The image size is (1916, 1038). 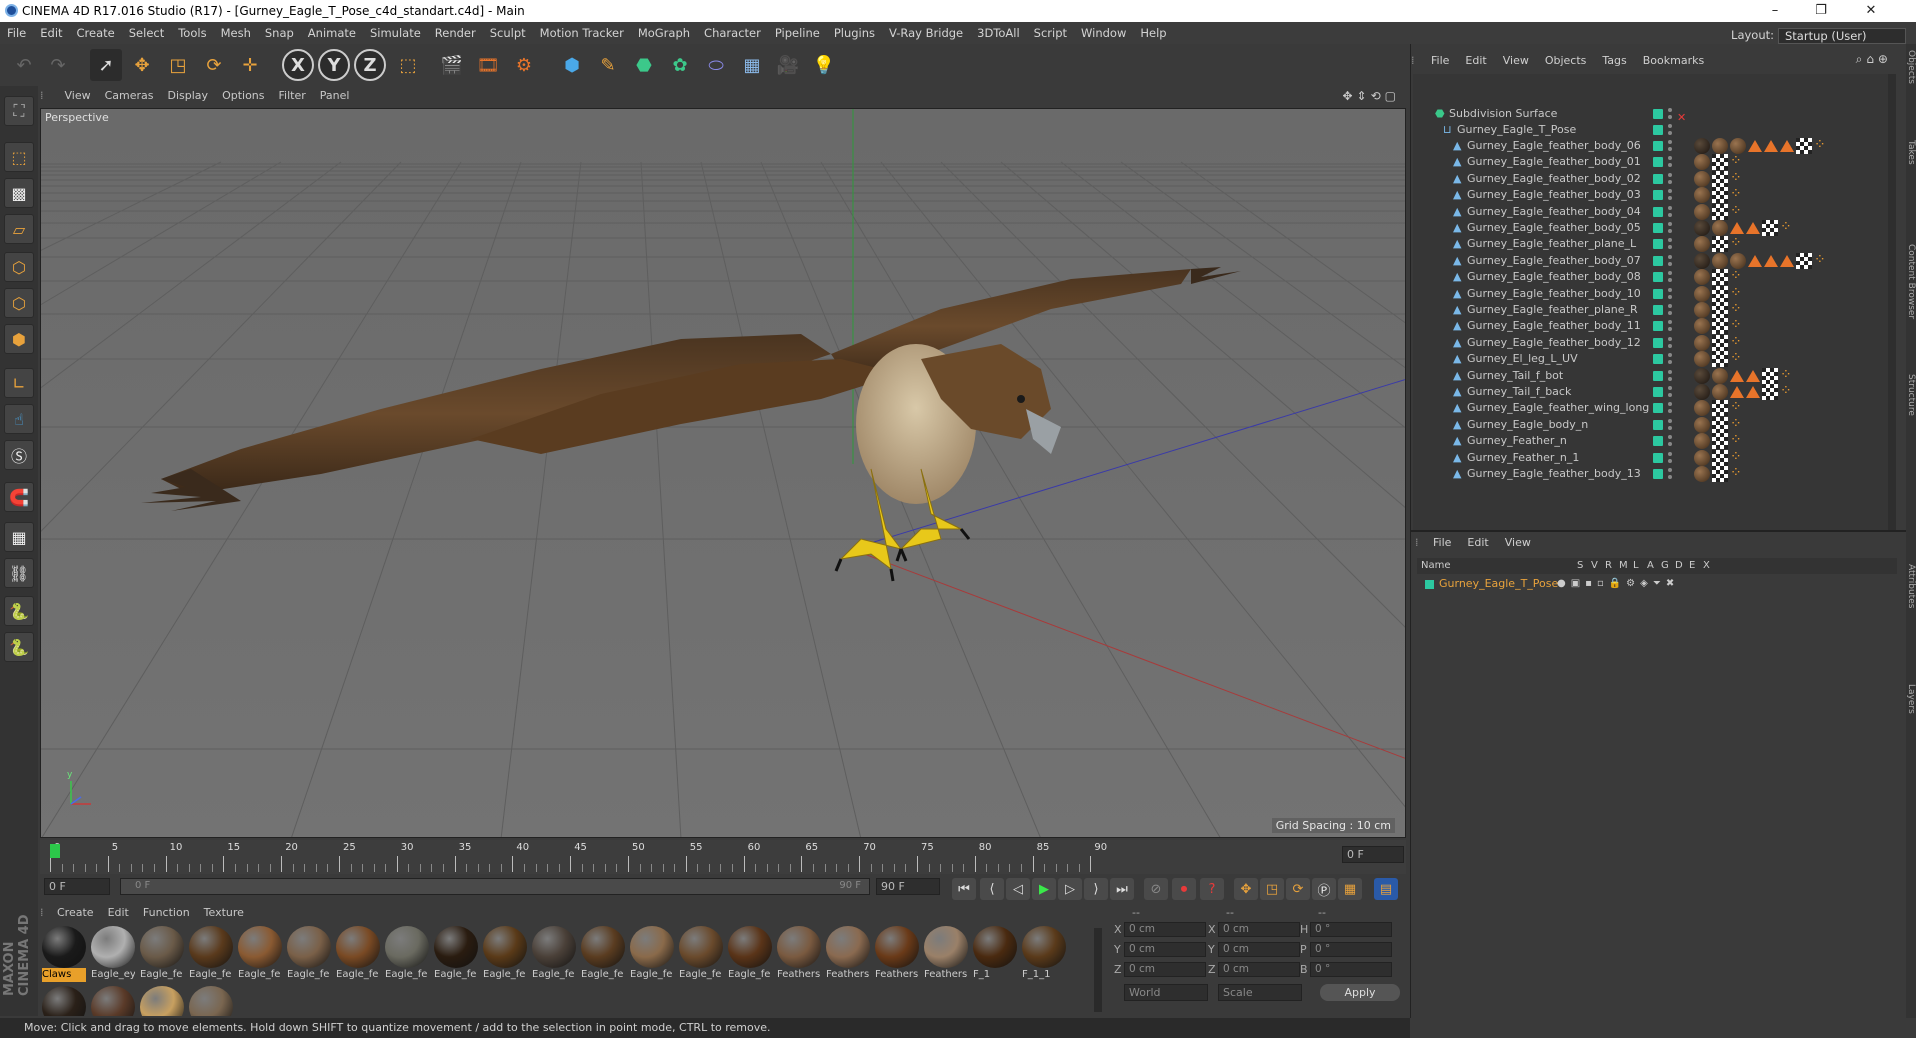 I want to click on object-menu-objects: Objects, so click(x=1566, y=61).